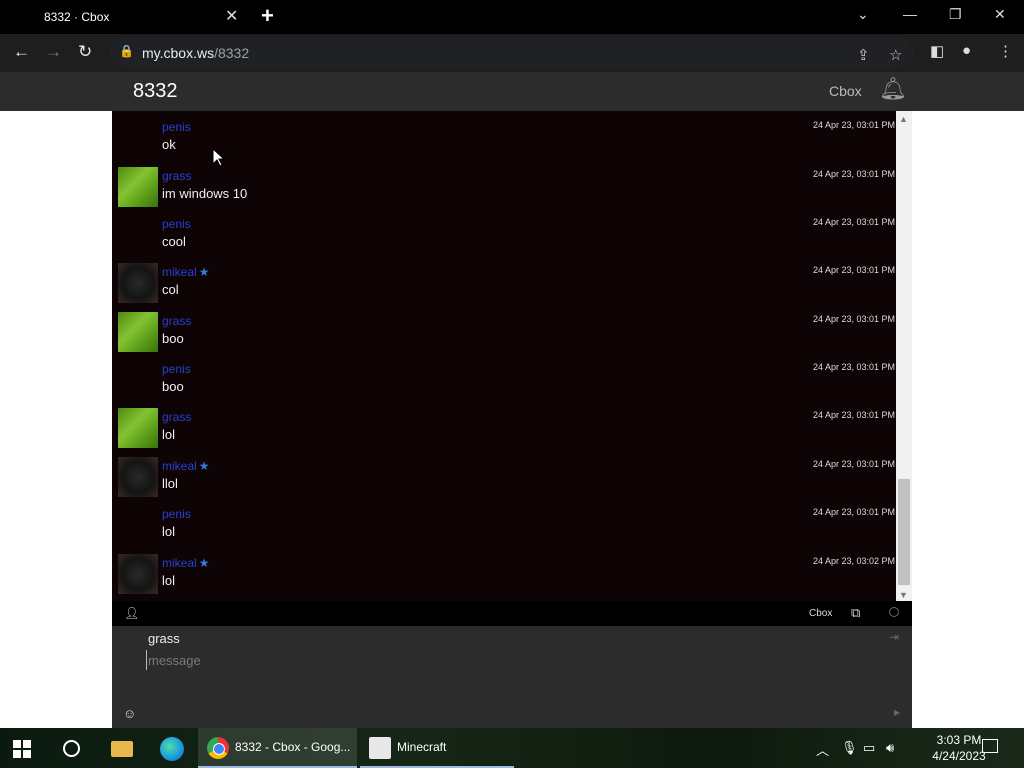 Image resolution: width=1024 pixels, height=768 pixels. Describe the element at coordinates (71, 748) in the screenshot. I see `search-icon` at that location.